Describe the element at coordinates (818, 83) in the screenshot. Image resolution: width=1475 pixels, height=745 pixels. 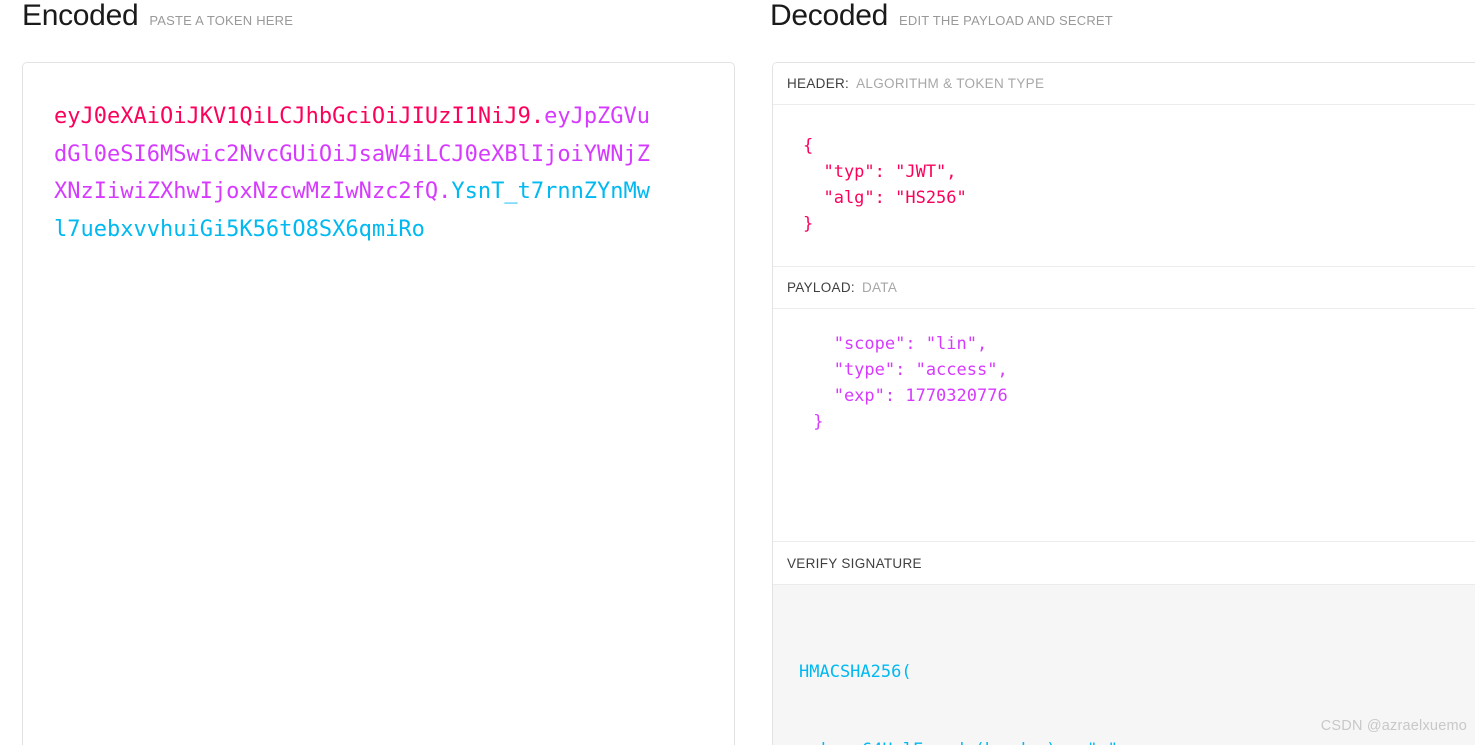
I see `header-label-text: HEADER:` at that location.